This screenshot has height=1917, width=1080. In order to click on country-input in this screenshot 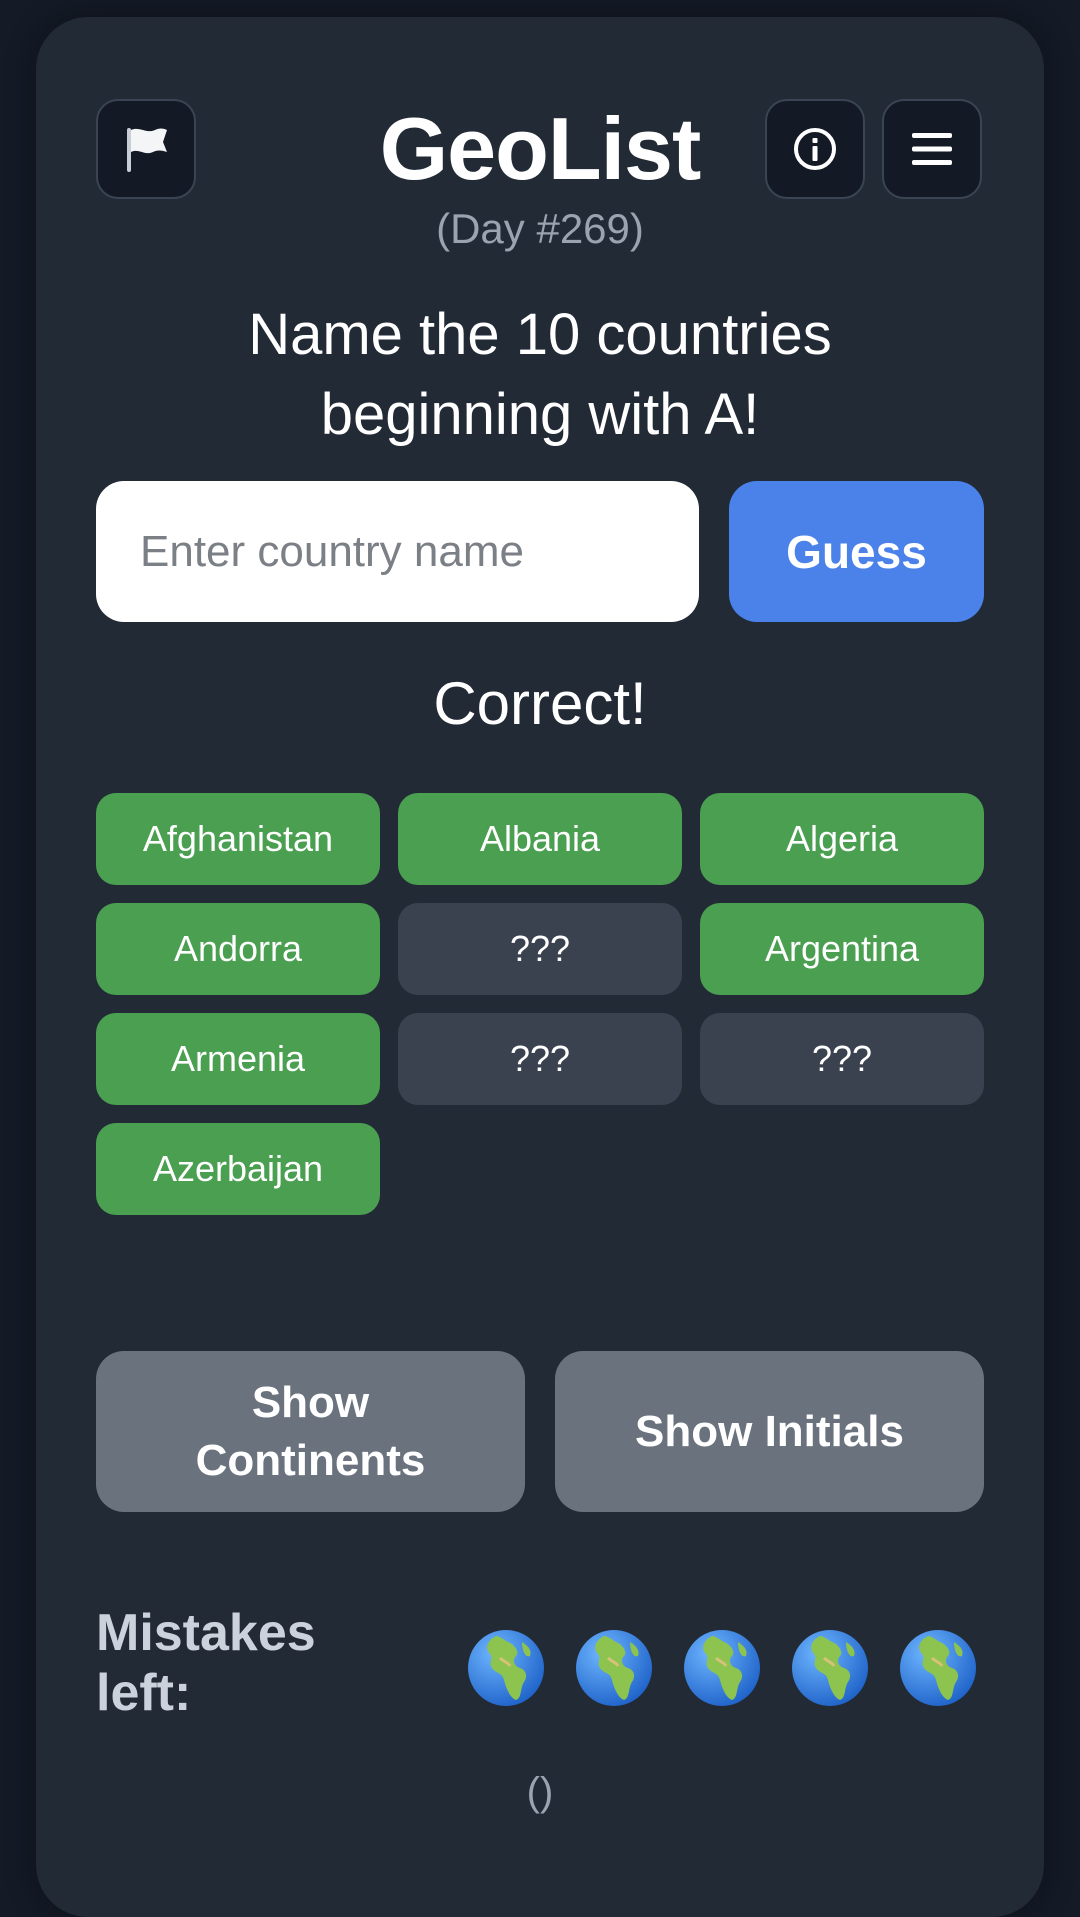, I will do `click(397, 551)`.